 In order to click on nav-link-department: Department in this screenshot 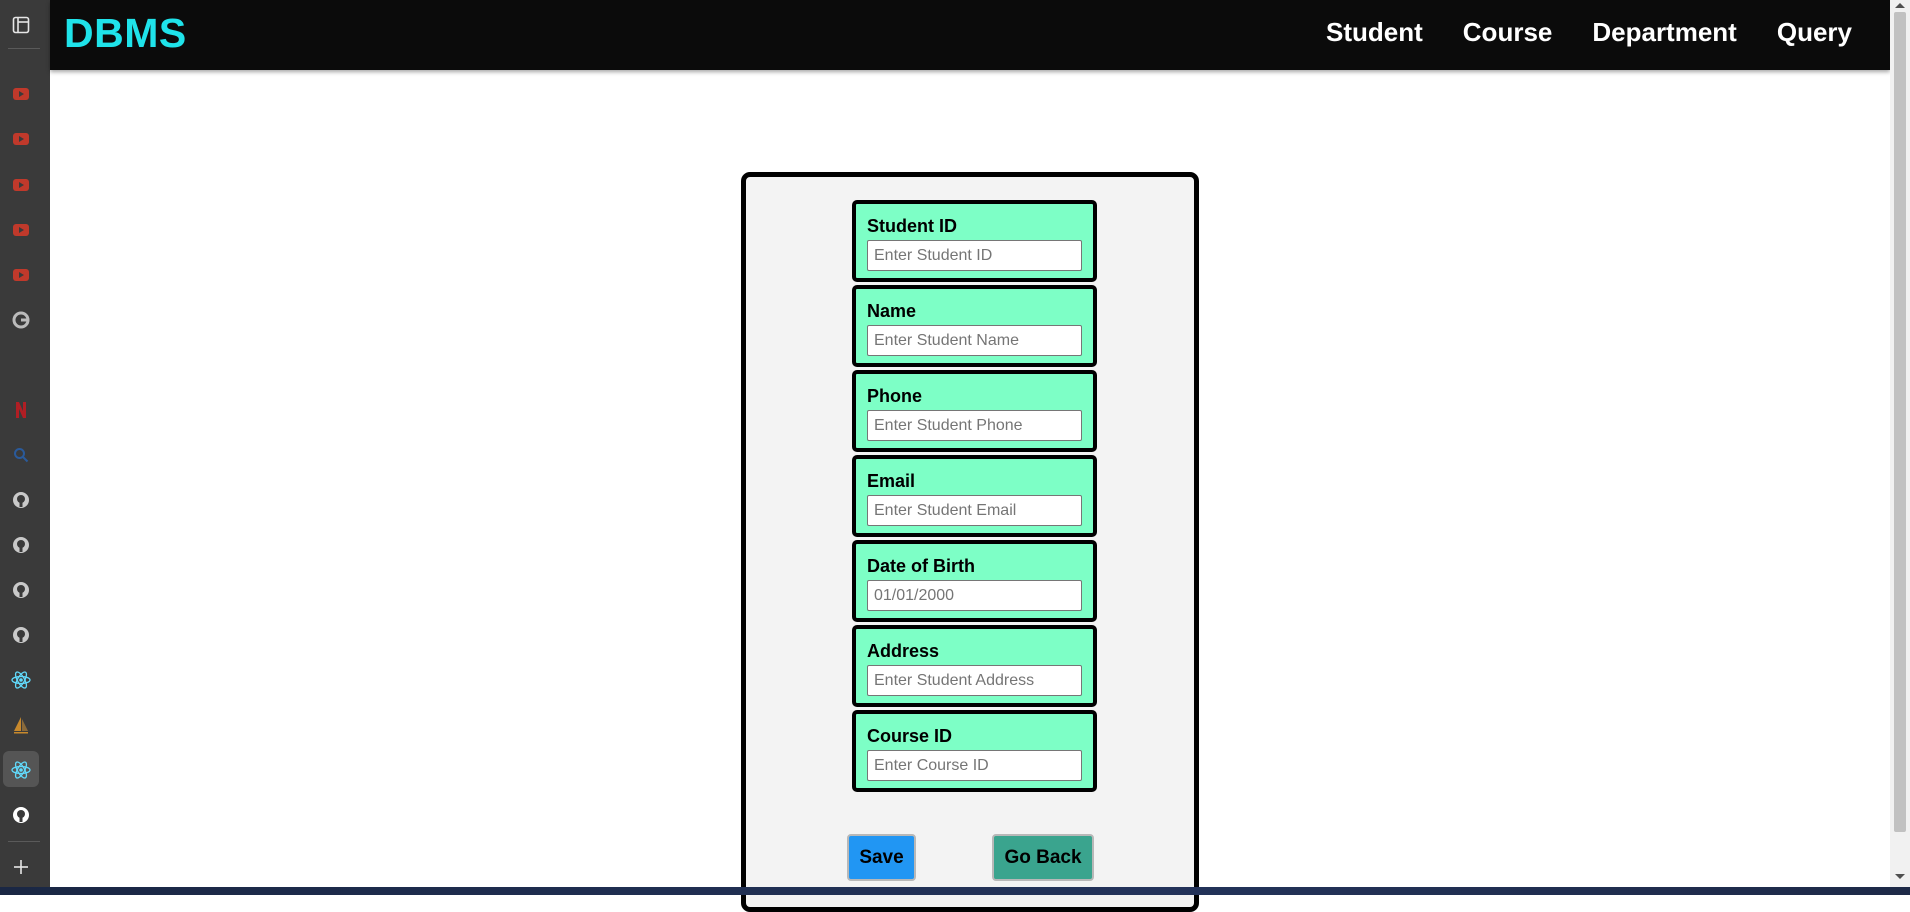, I will do `click(1664, 32)`.